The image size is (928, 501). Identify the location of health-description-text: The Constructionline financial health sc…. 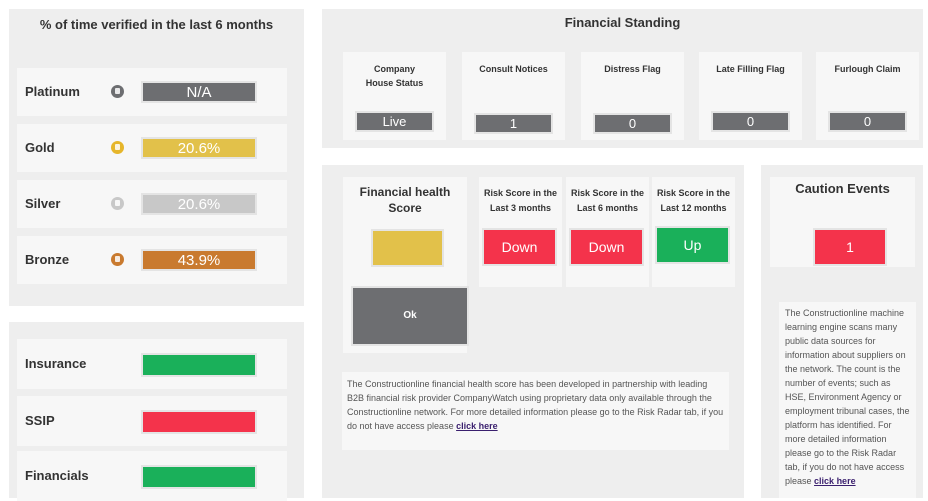
(535, 405).